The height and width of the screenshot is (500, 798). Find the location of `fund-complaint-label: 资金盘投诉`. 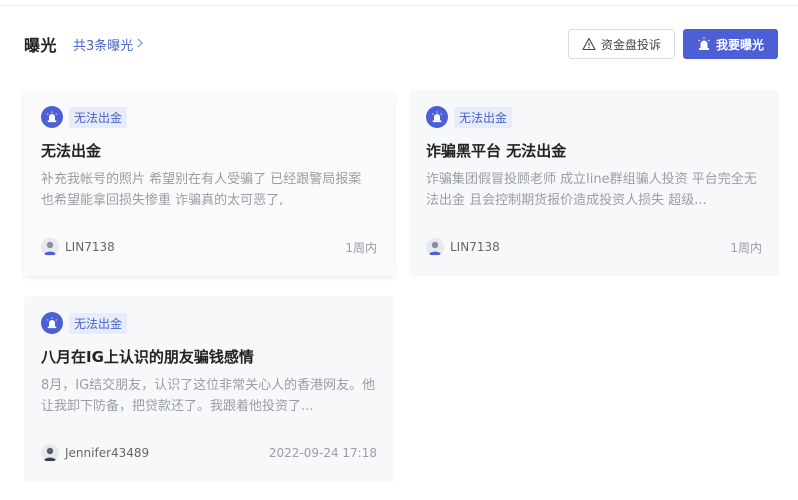

fund-complaint-label: 资金盘投诉 is located at coordinates (630, 44).